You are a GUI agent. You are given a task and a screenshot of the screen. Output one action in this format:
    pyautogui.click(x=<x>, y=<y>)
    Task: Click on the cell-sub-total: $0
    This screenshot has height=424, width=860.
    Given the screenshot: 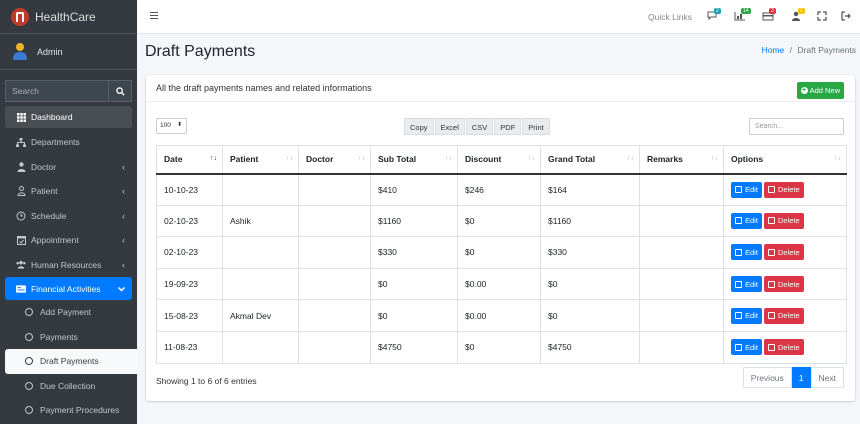 What is the action you would take?
    pyautogui.click(x=414, y=315)
    